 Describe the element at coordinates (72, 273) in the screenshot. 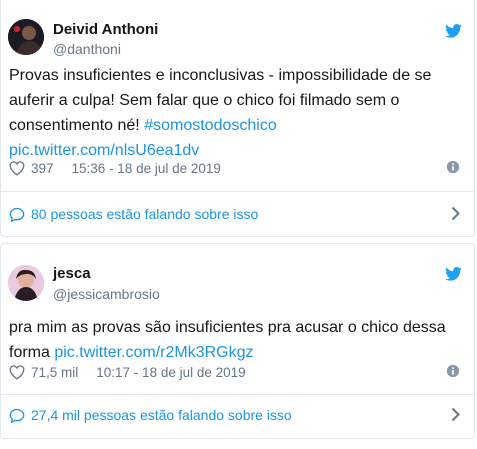

I see `display-name: jesca` at that location.